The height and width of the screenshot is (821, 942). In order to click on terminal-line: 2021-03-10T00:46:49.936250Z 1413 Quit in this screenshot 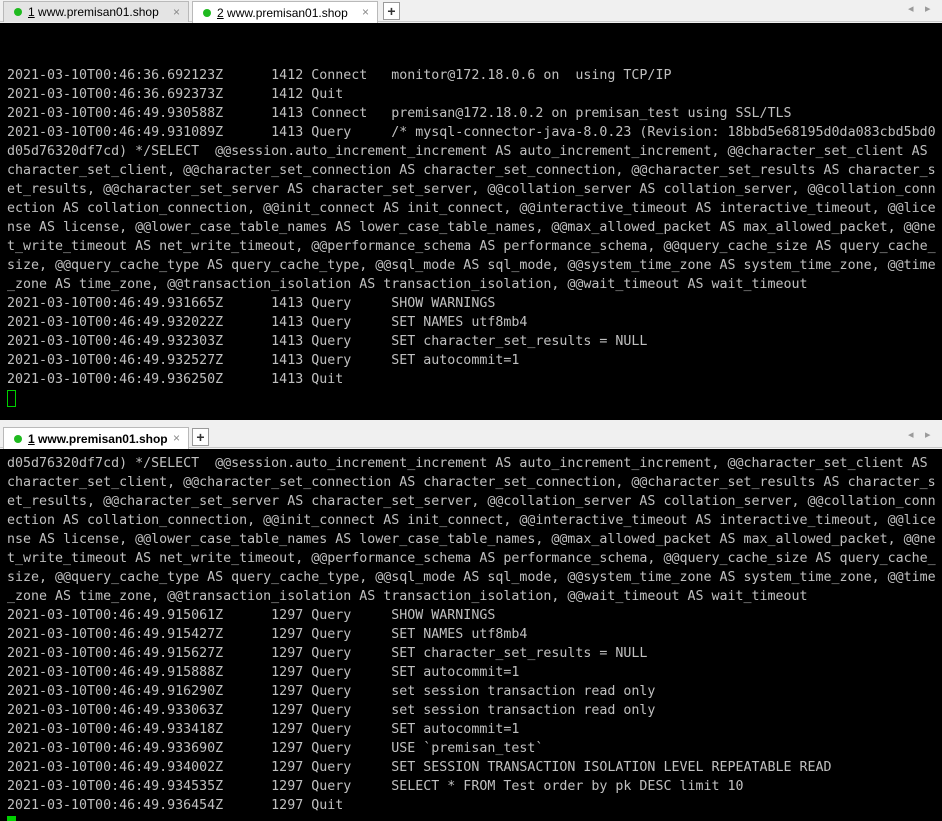, I will do `click(175, 379)`.